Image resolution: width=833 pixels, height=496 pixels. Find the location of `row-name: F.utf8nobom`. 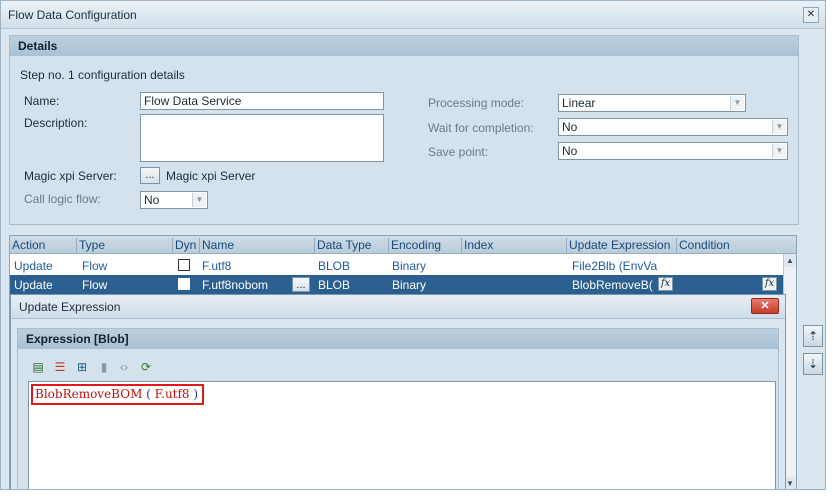

row-name: F.utf8nobom is located at coordinates (235, 285).